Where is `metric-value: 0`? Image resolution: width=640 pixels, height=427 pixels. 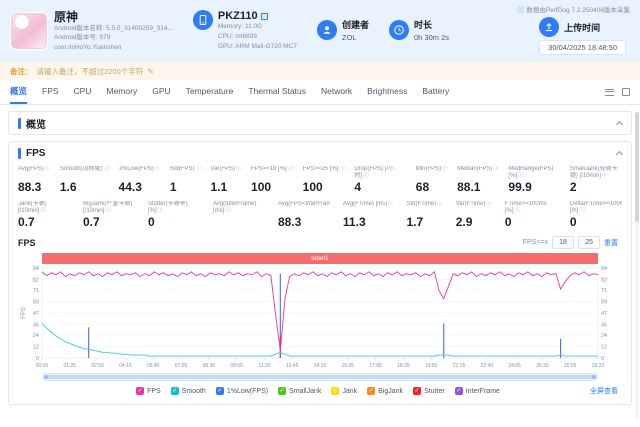 metric-value: 0 is located at coordinates (508, 222).